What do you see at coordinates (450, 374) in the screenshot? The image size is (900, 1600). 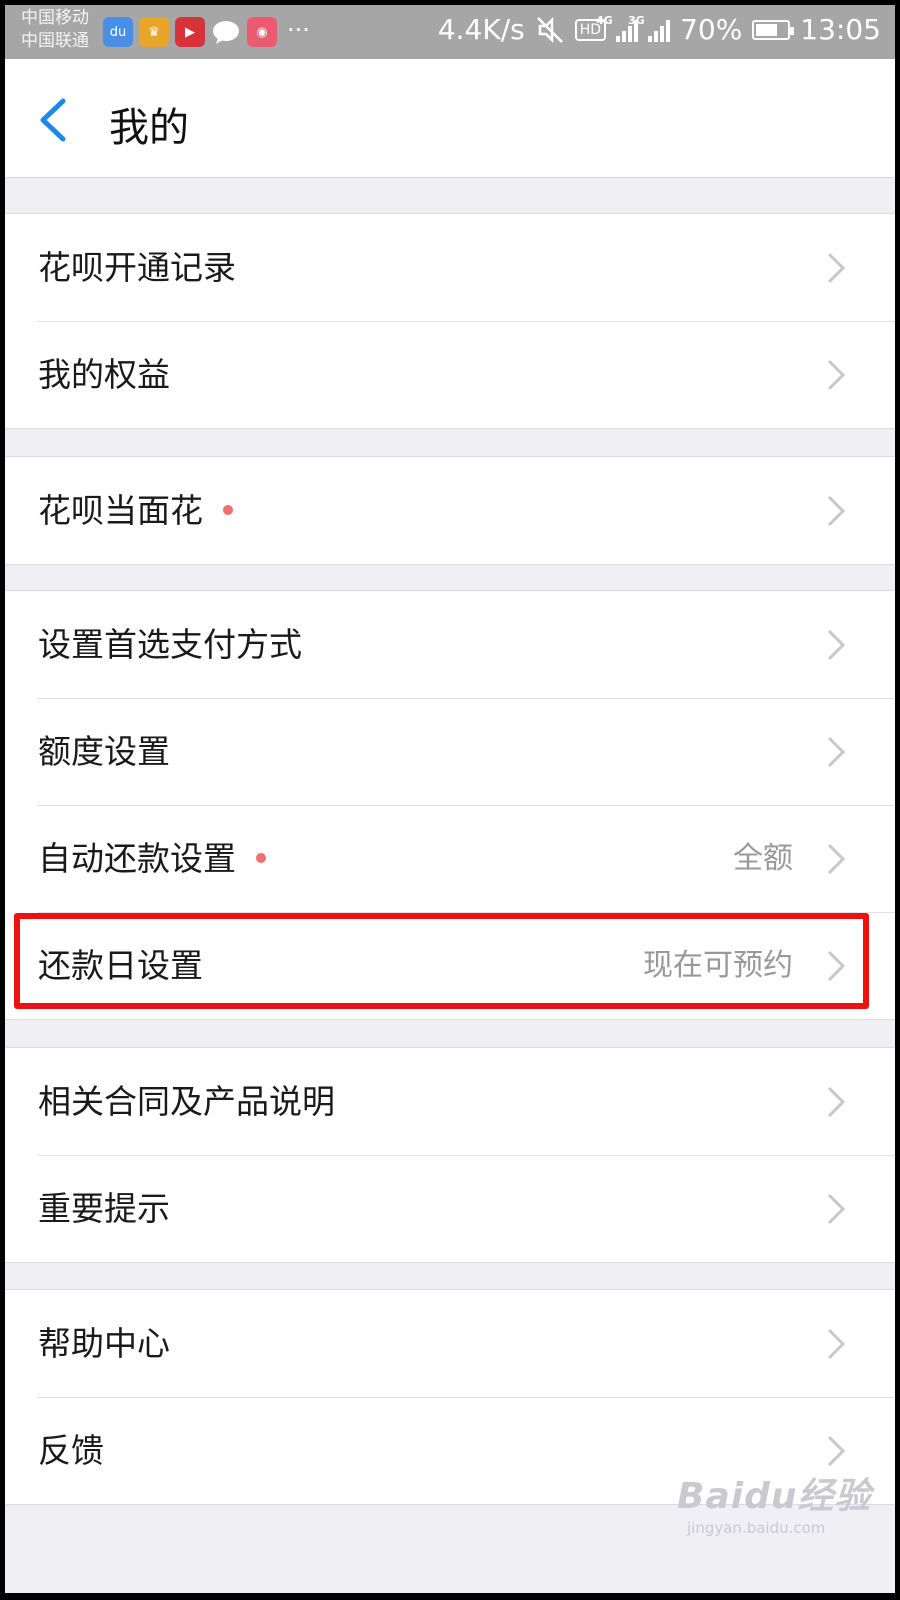 I see `menu-item-my-benefits: 我的权益` at bounding box center [450, 374].